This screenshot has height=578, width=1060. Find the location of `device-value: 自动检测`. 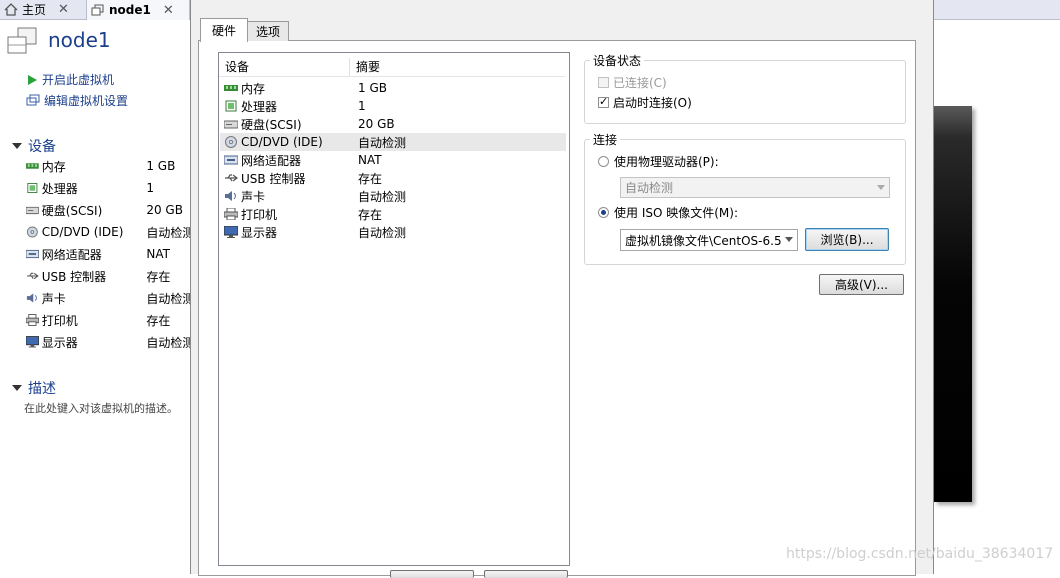

device-value: 自动检测 is located at coordinates (168, 232).